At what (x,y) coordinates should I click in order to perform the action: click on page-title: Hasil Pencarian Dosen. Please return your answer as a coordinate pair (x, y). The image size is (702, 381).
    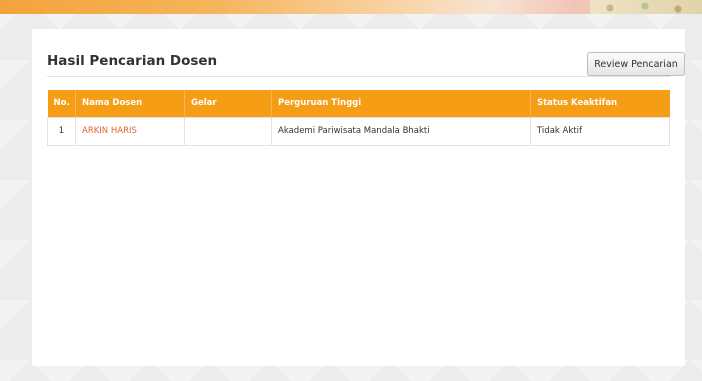
    Looking at the image, I should click on (132, 61).